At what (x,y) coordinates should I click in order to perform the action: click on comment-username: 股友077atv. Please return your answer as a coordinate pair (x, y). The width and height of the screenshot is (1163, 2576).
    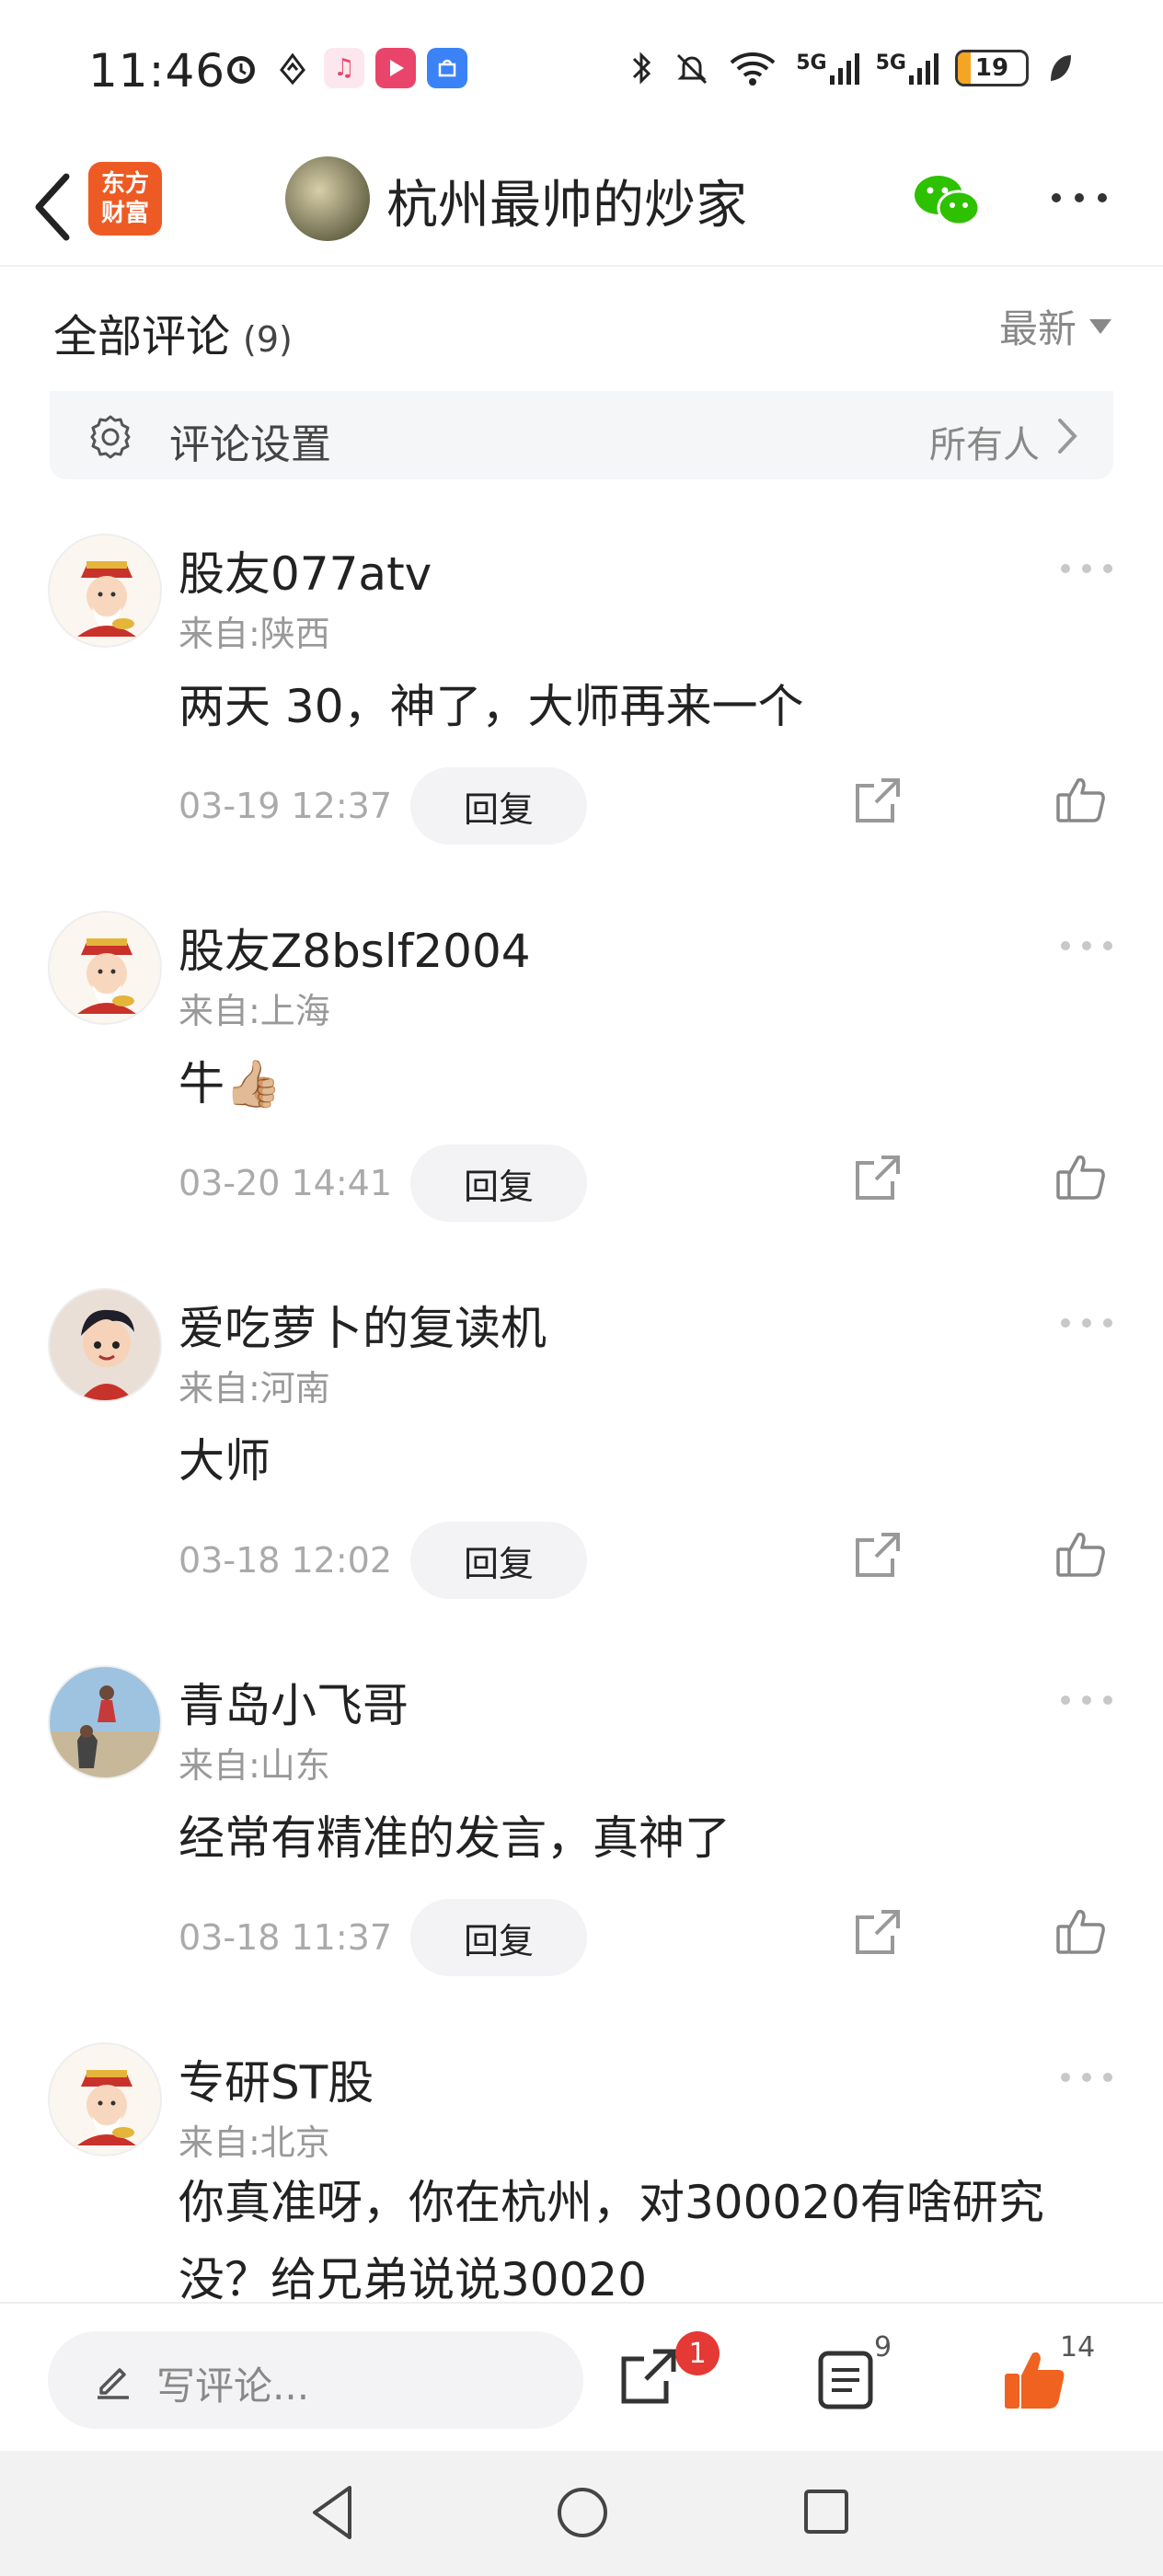
    Looking at the image, I should click on (305, 570).